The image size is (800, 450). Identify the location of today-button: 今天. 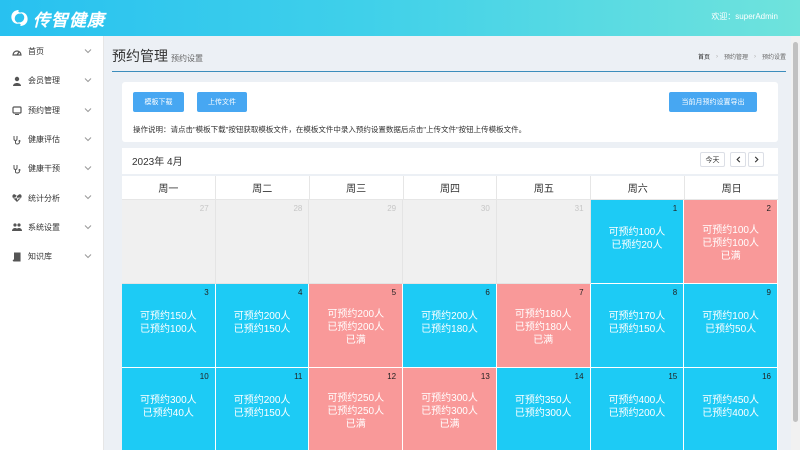
(712, 159).